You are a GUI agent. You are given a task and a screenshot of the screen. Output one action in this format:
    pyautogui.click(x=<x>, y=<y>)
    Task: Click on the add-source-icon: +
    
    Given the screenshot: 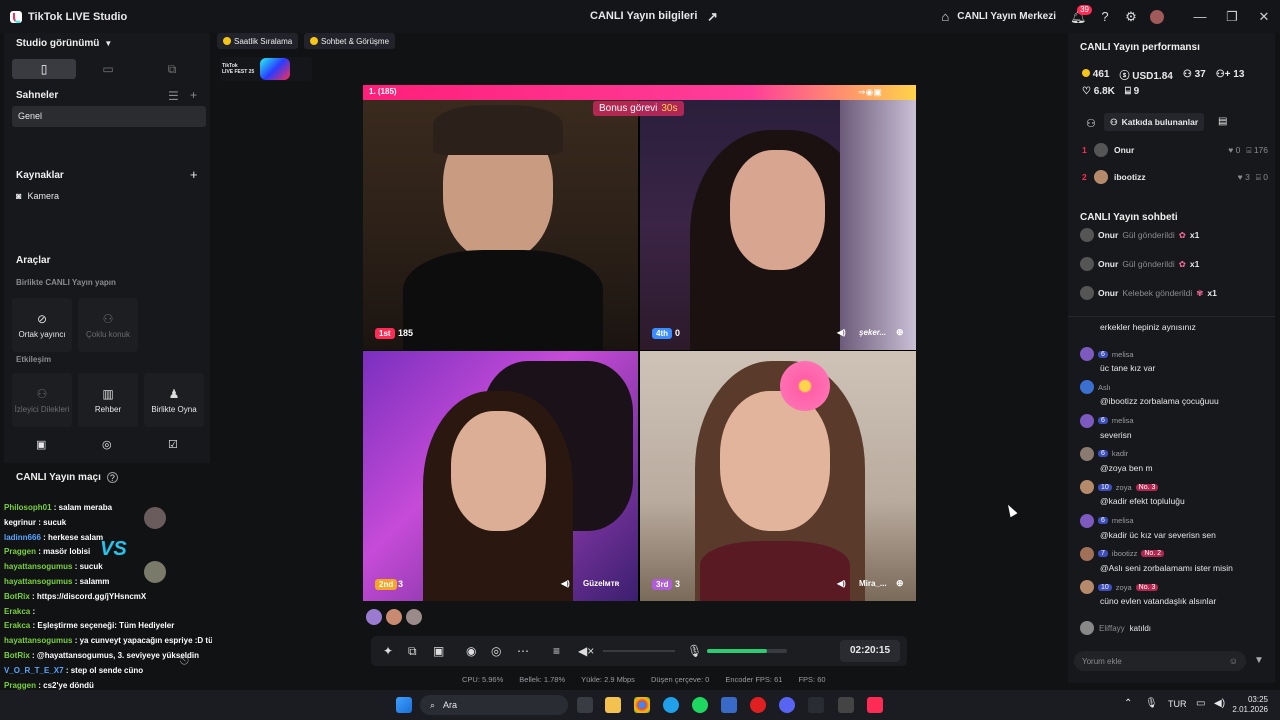 What is the action you would take?
    pyautogui.click(x=194, y=174)
    